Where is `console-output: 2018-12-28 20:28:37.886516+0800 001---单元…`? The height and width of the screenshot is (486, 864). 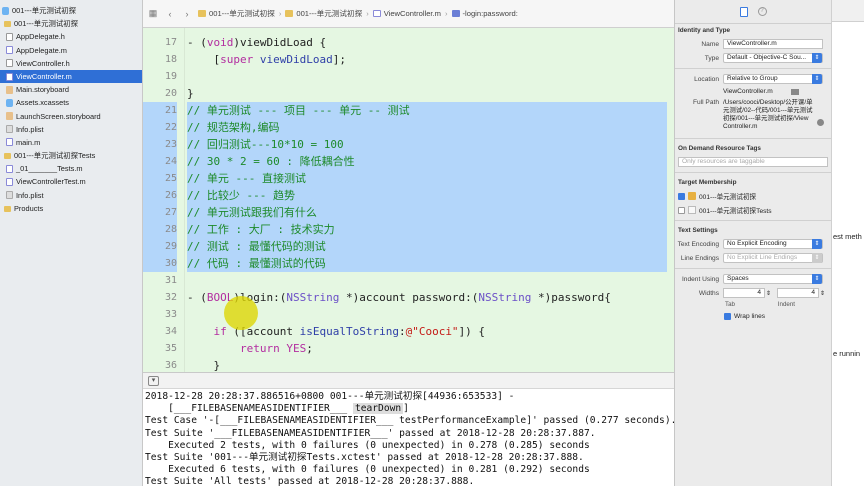
console-output: 2018-12-28 20:28:37.886516+0800 001---单元… is located at coordinates (408, 437).